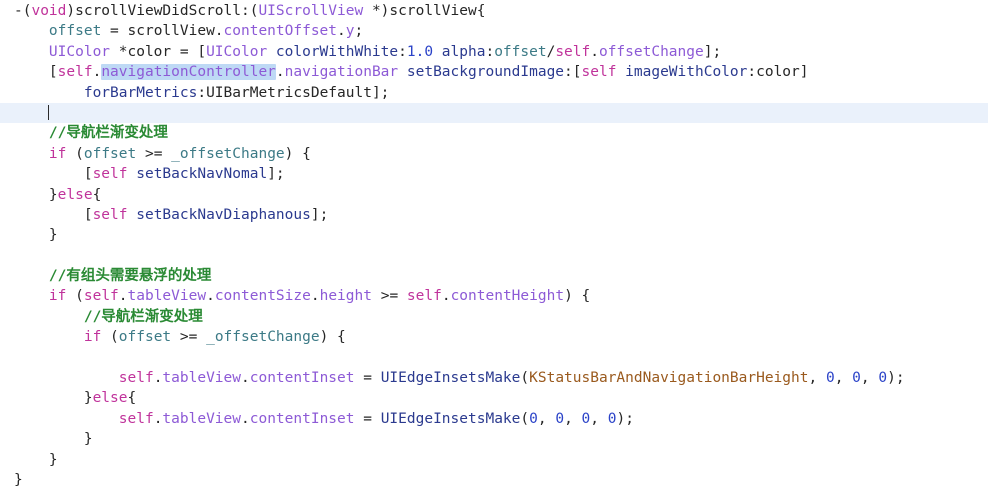 This screenshot has width=988, height=500. Describe the element at coordinates (158, 51) in the screenshot. I see `code-token: *color = [` at that location.